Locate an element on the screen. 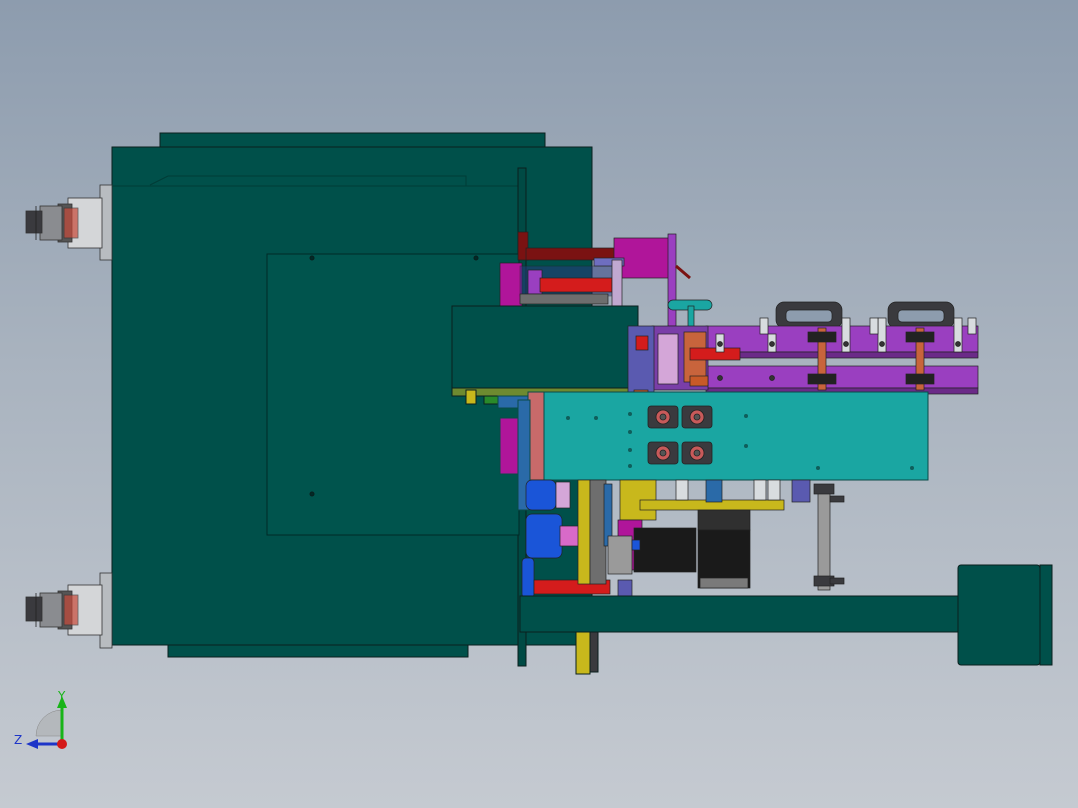 Image resolution: width=1078 pixels, height=808 pixels. spindle-motor-top is located at coordinates (69, 222).